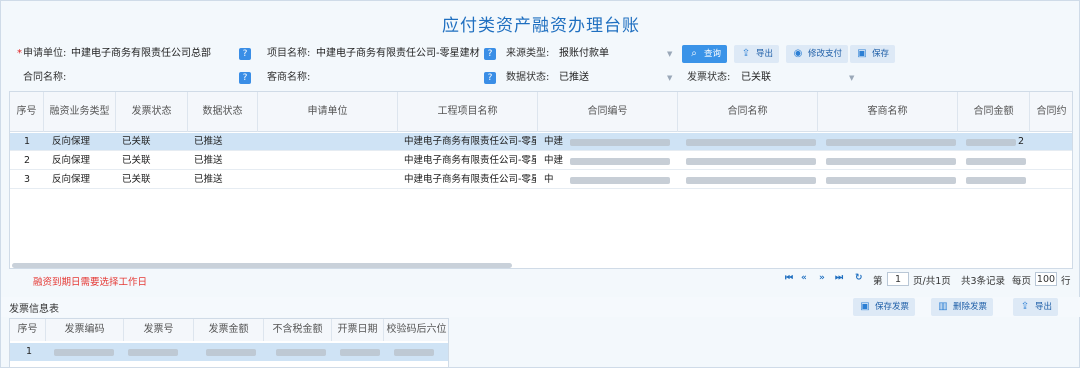 This screenshot has height=368, width=1080. Describe the element at coordinates (289, 77) in the screenshot. I see `supplier-label: 客商名称:` at that location.